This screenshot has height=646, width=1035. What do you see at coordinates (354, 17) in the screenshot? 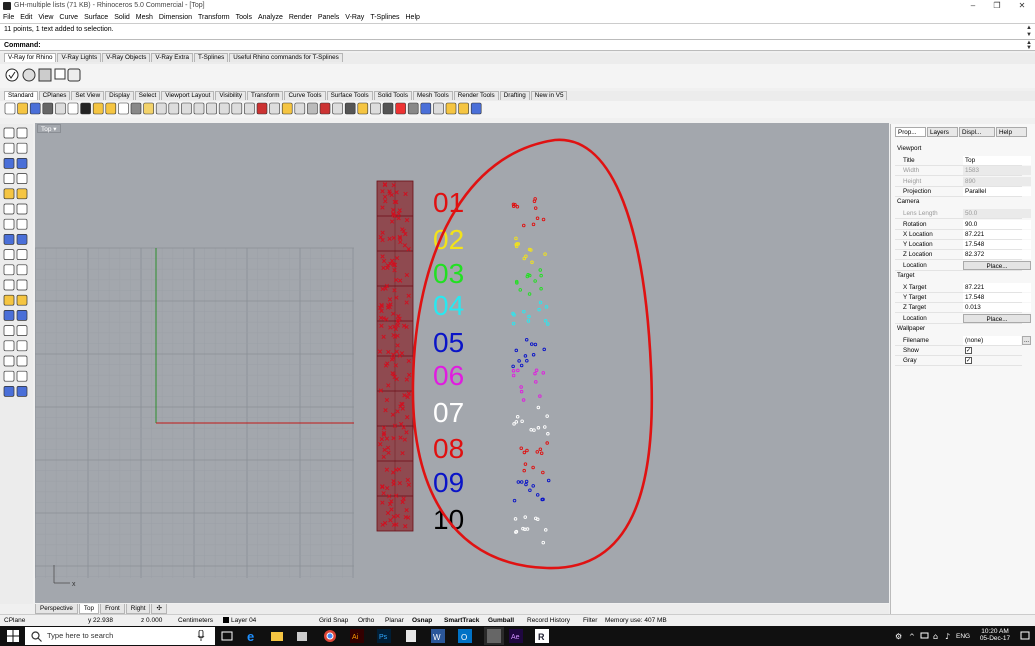
I see `menu-v-ray: V-Ray` at bounding box center [354, 17].